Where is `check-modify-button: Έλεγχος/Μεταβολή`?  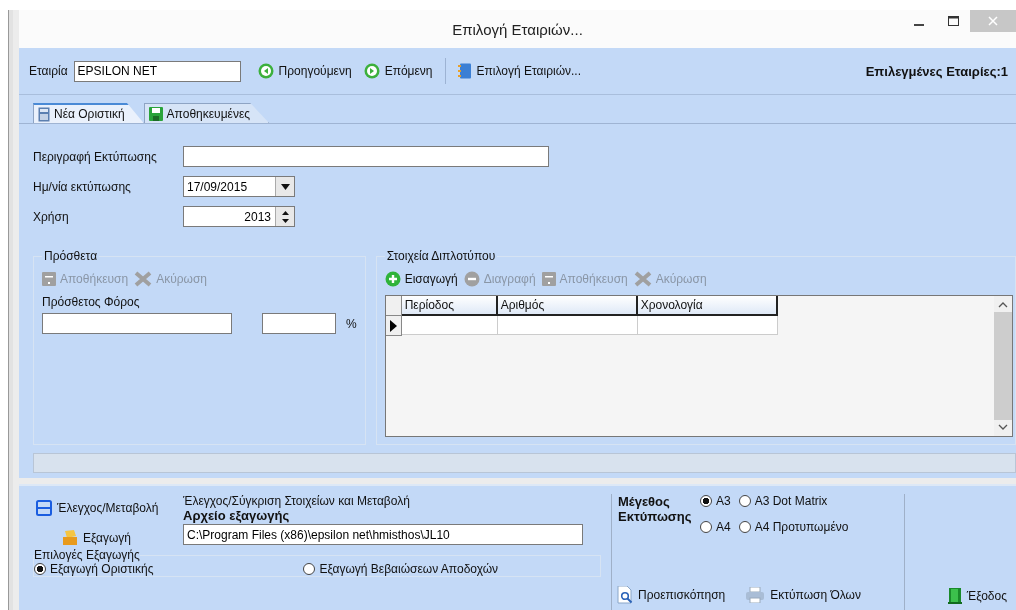
check-modify-button: Έλεγχος/Μεταβολή is located at coordinates (108, 508).